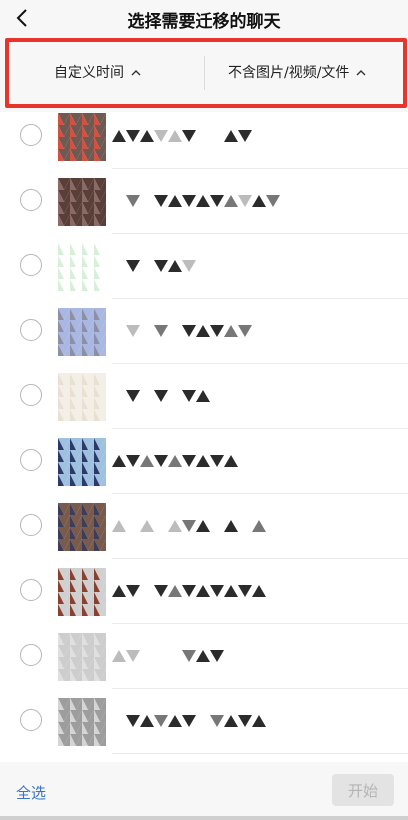 The image size is (408, 820). What do you see at coordinates (204, 22) in the screenshot?
I see `page-title: 选择需要迁移的聊天` at bounding box center [204, 22].